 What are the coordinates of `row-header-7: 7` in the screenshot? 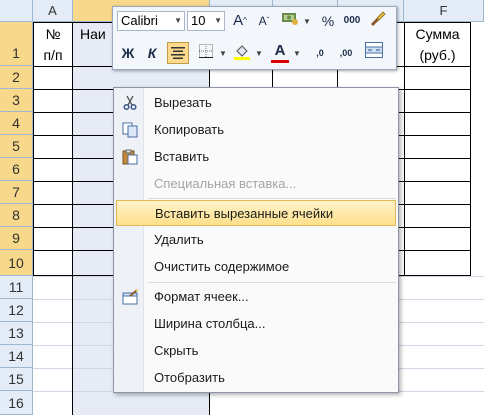 It's located at (16, 192).